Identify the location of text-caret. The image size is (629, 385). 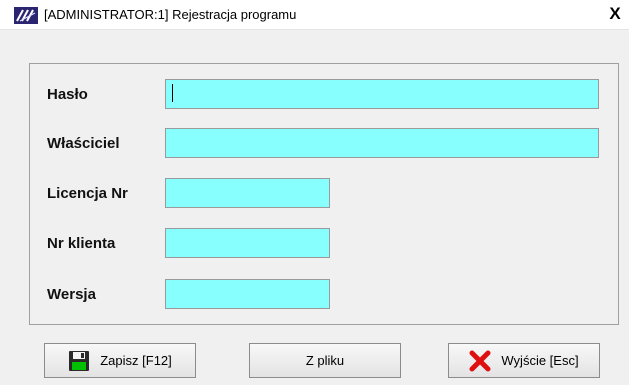
(172, 93).